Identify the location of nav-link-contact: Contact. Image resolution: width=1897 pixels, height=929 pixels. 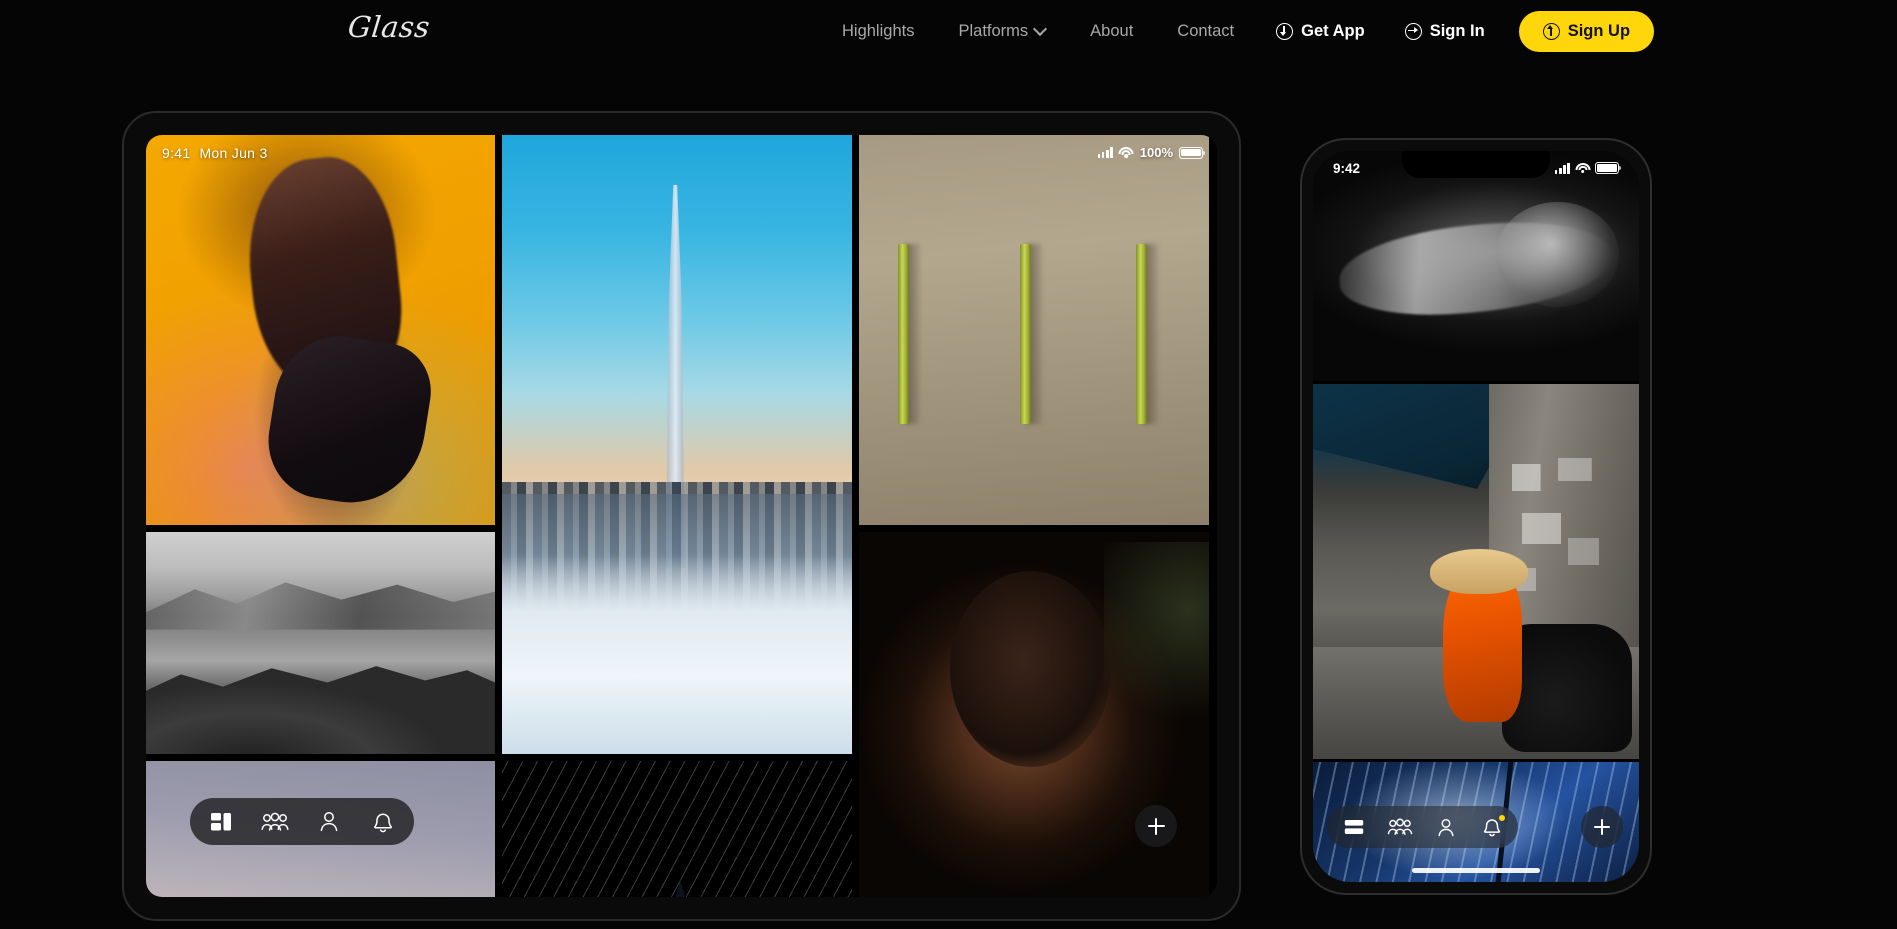
(1205, 31).